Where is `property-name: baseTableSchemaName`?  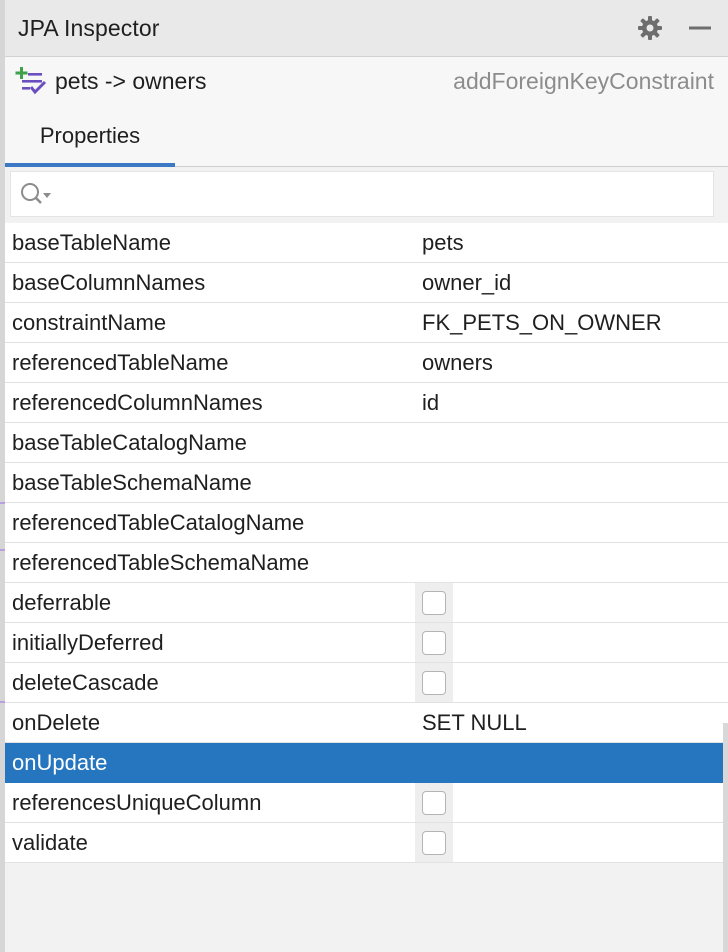 property-name: baseTableSchemaName is located at coordinates (132, 482).